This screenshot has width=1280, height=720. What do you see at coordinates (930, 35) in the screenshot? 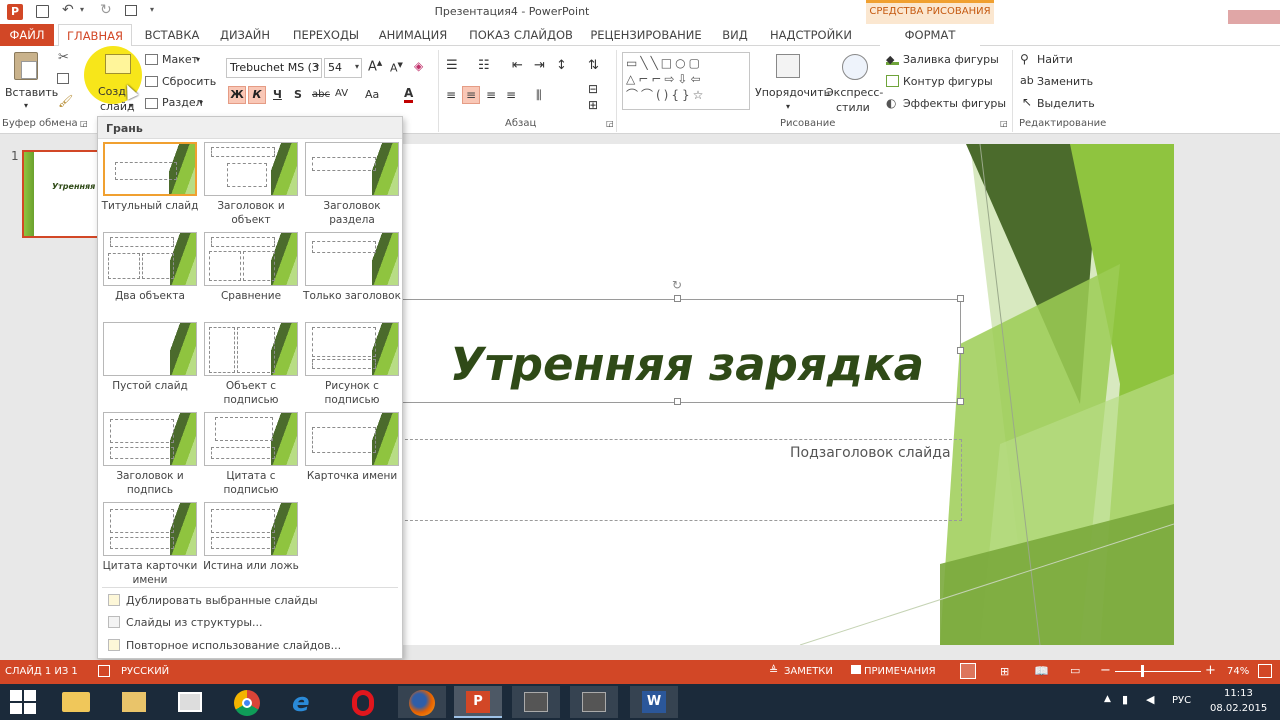
I see `tab-format: ФОРМАТ` at bounding box center [930, 35].